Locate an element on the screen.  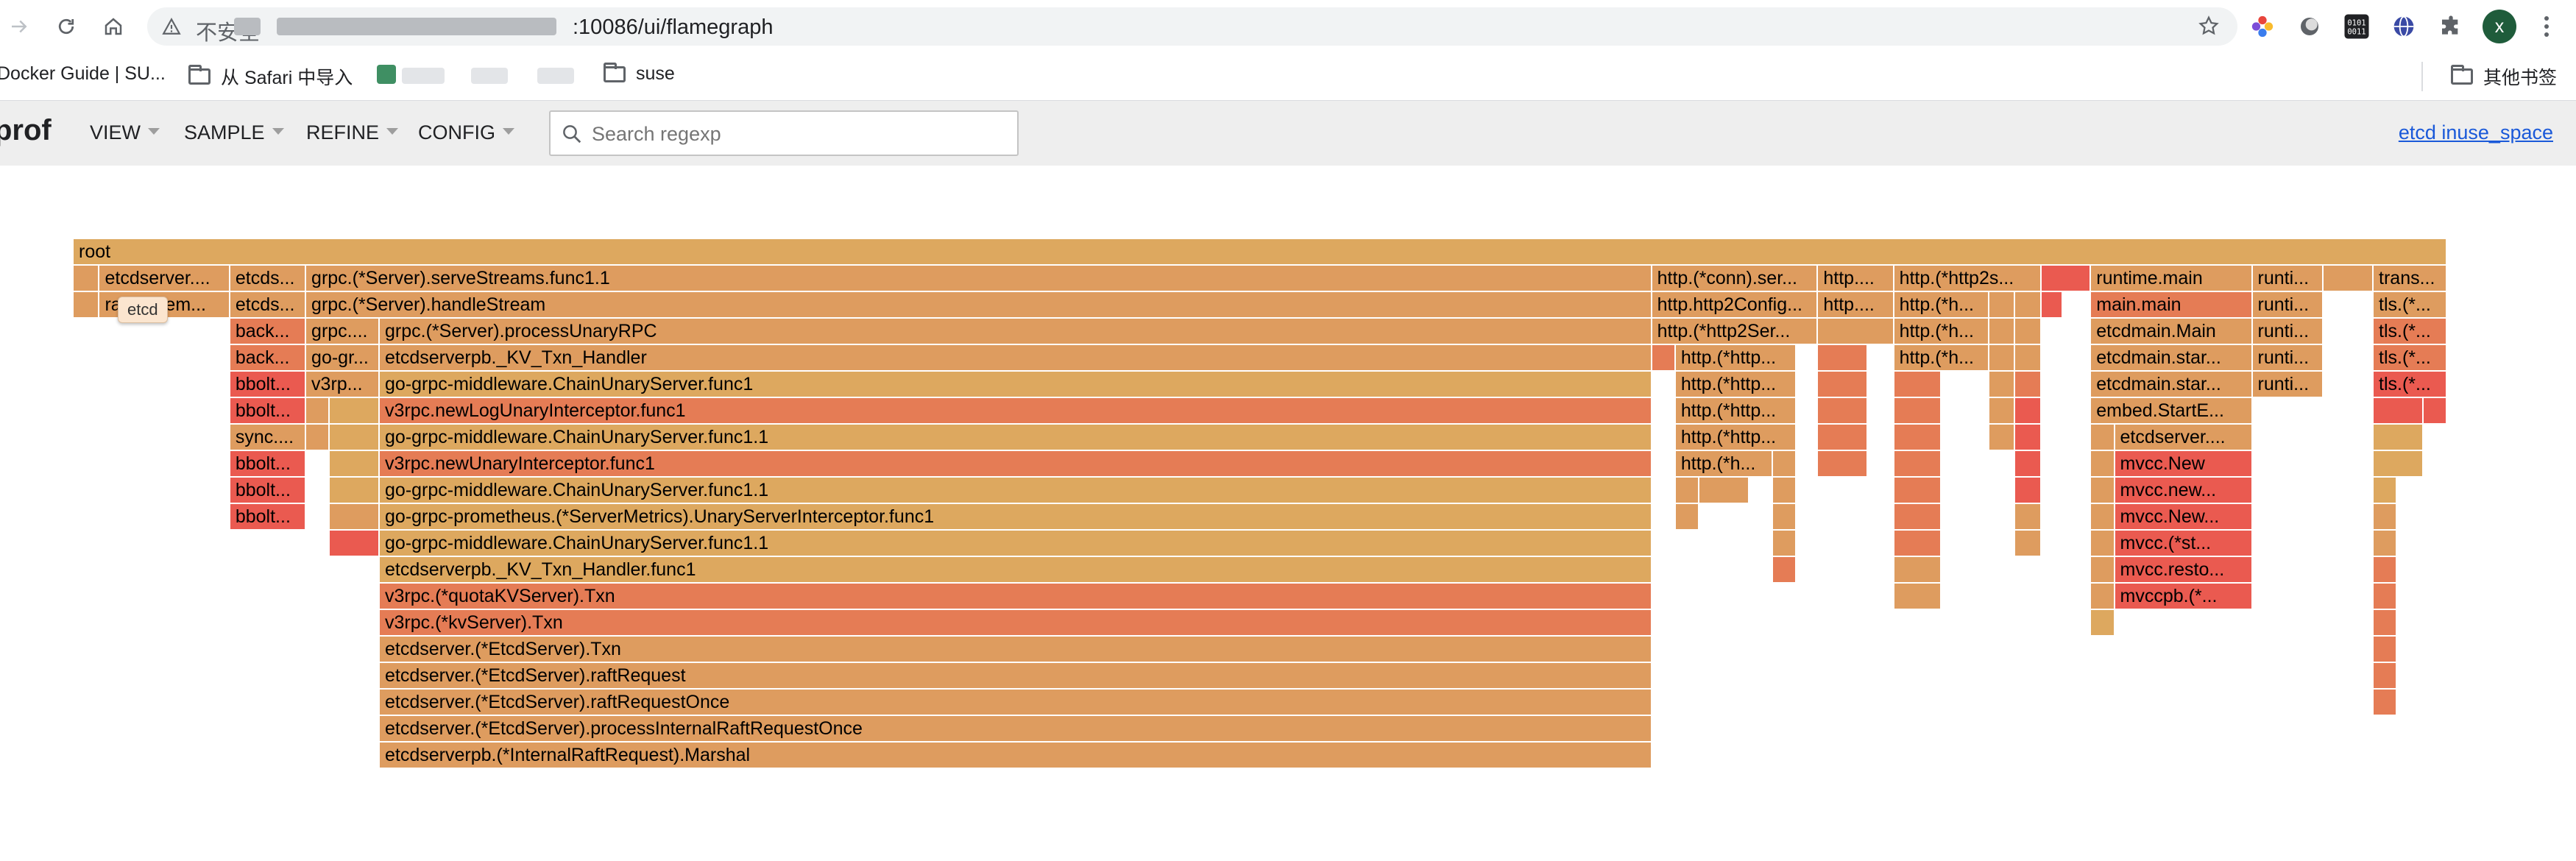
flame-frame: v3rpc.(*kvServer).Txn is located at coordinates (1016, 623).